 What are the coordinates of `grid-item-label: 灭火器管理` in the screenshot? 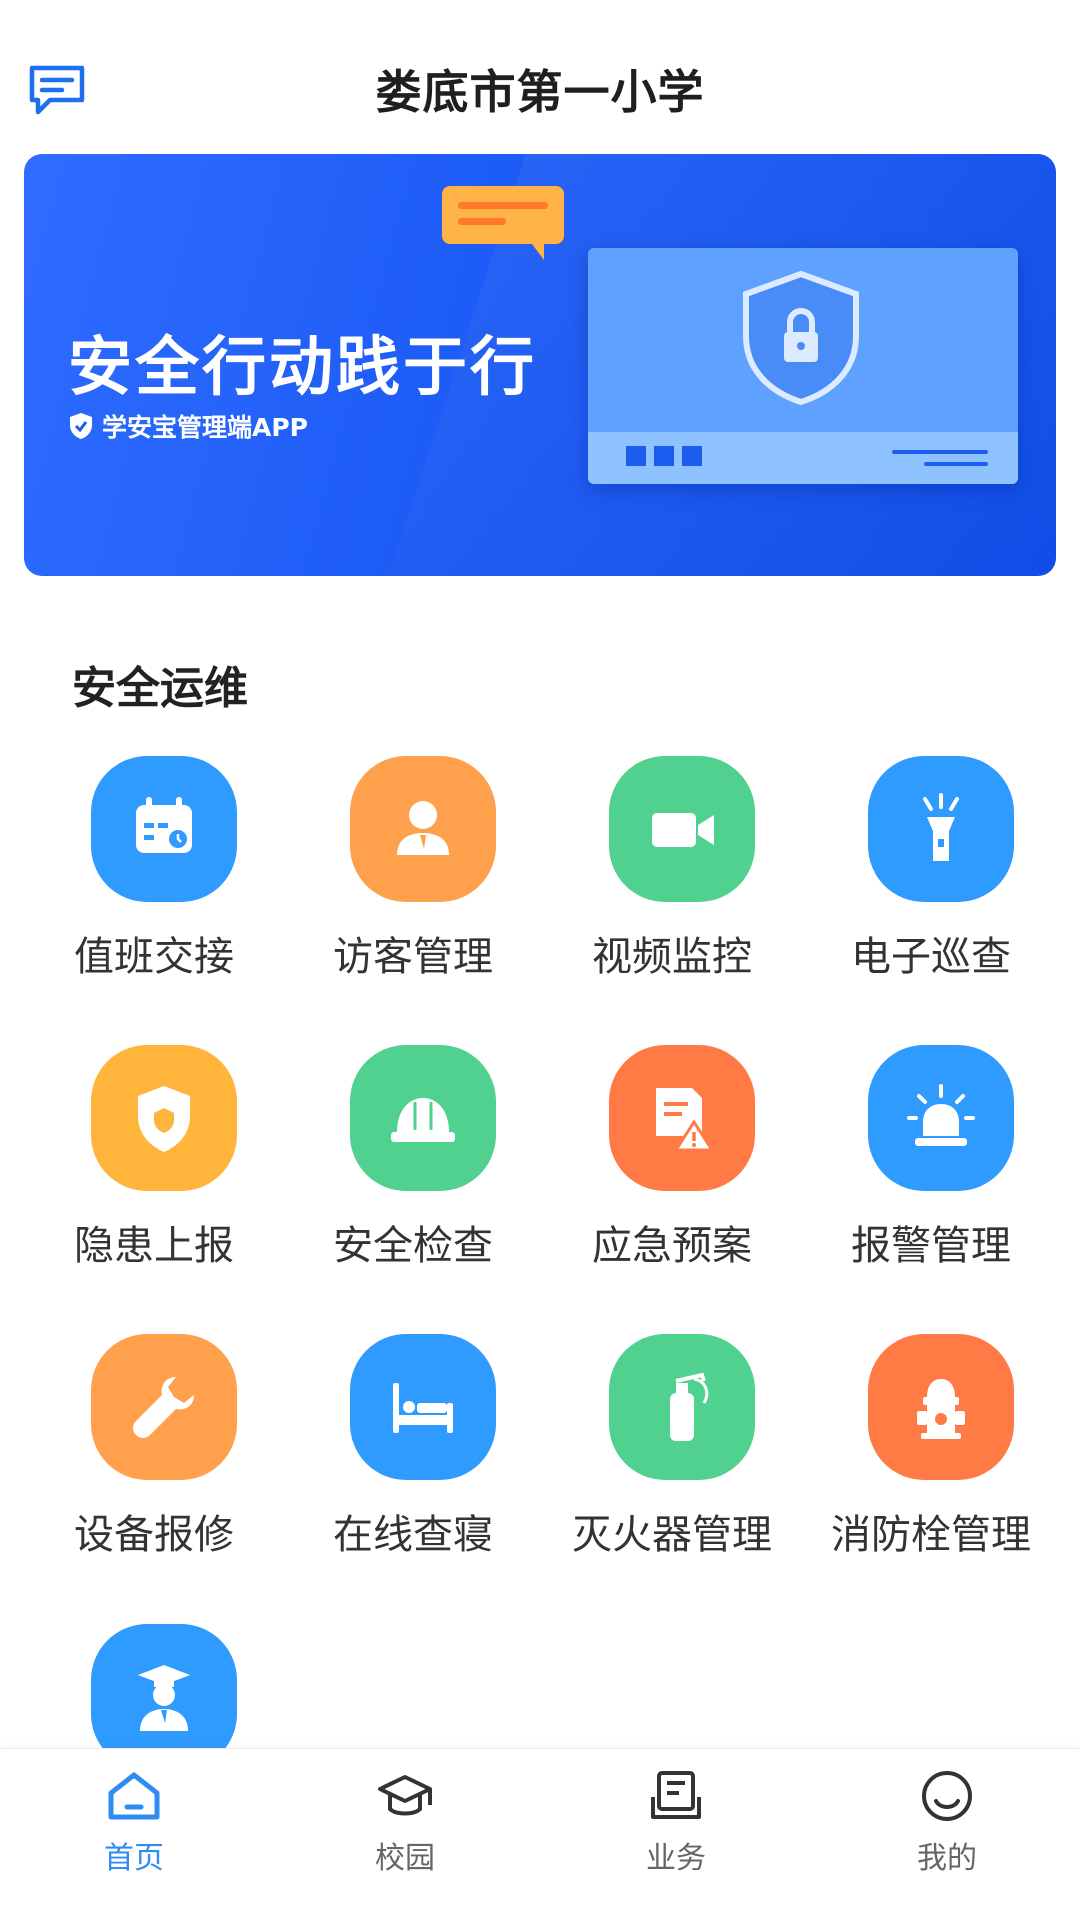 It's located at (672, 1535).